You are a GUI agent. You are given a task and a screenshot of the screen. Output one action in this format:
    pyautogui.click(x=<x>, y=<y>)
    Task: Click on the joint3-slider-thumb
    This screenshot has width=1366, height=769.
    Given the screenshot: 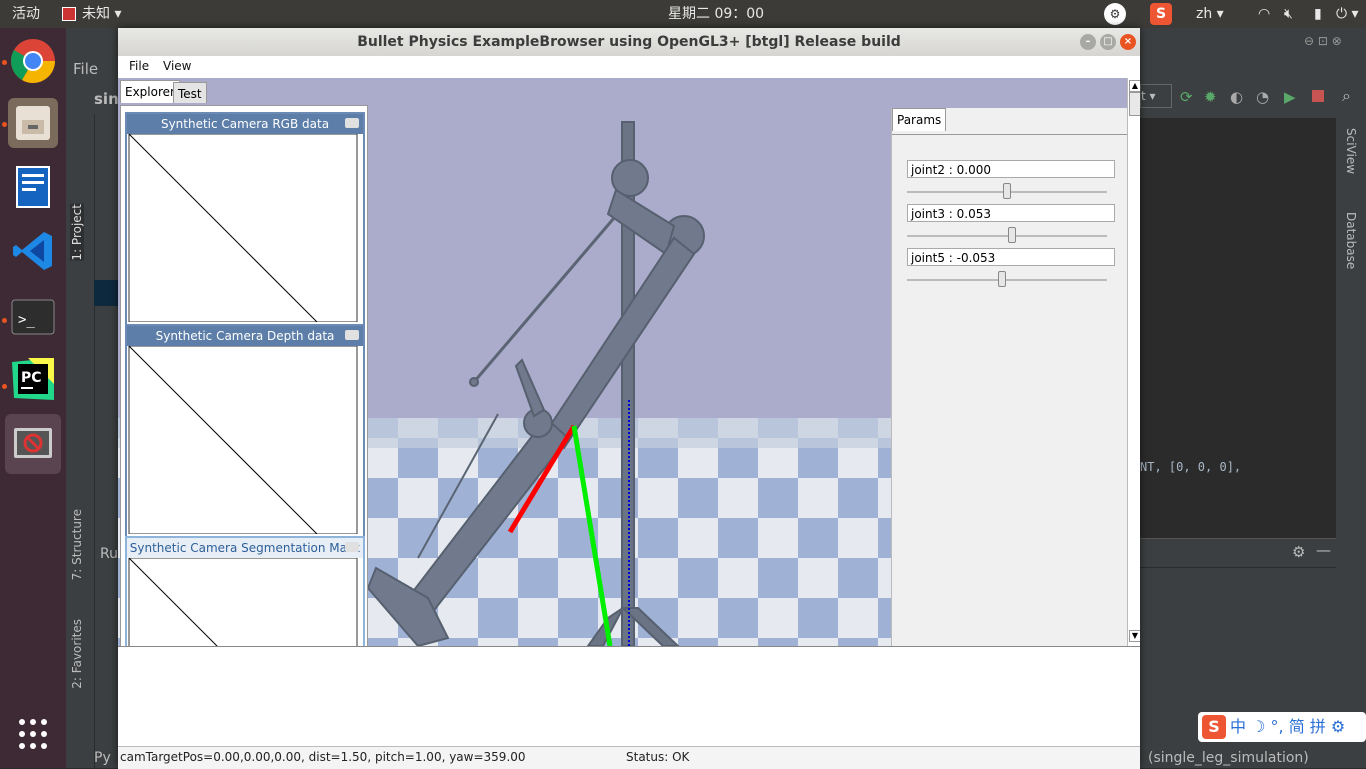 What is the action you would take?
    pyautogui.click(x=1012, y=235)
    